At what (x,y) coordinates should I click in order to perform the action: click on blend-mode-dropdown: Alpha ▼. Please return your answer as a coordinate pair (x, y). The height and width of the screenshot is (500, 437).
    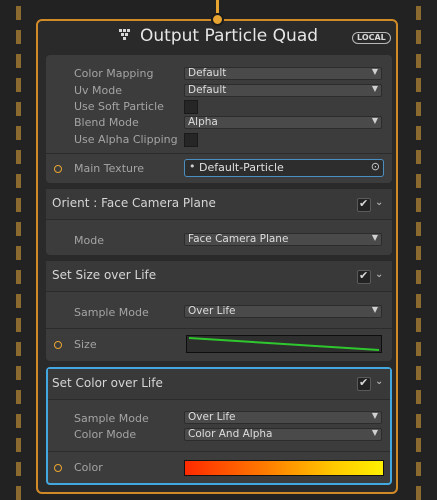
    Looking at the image, I should click on (283, 122).